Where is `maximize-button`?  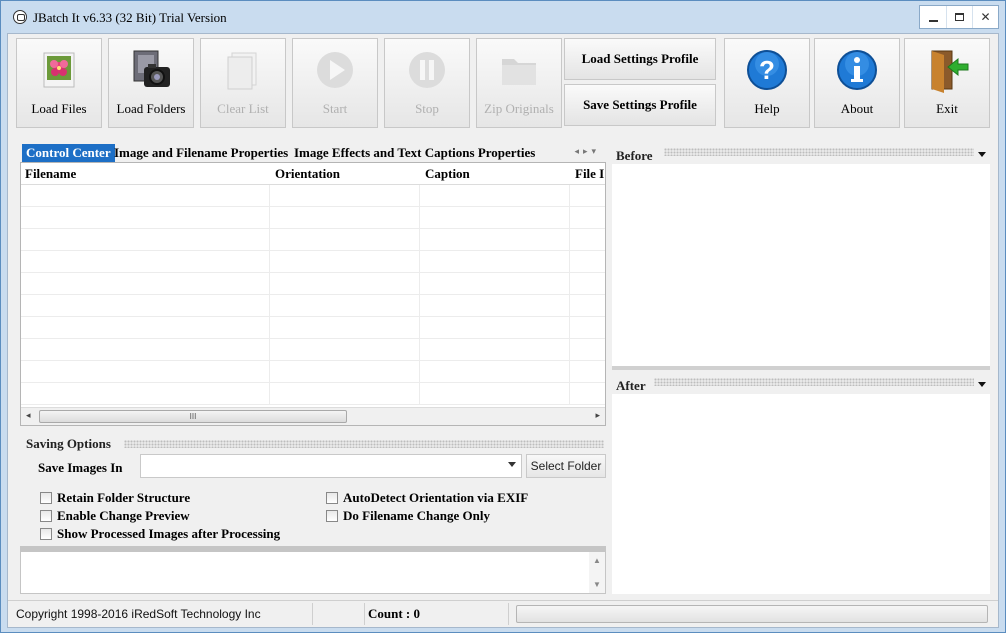
maximize-button is located at coordinates (959, 17).